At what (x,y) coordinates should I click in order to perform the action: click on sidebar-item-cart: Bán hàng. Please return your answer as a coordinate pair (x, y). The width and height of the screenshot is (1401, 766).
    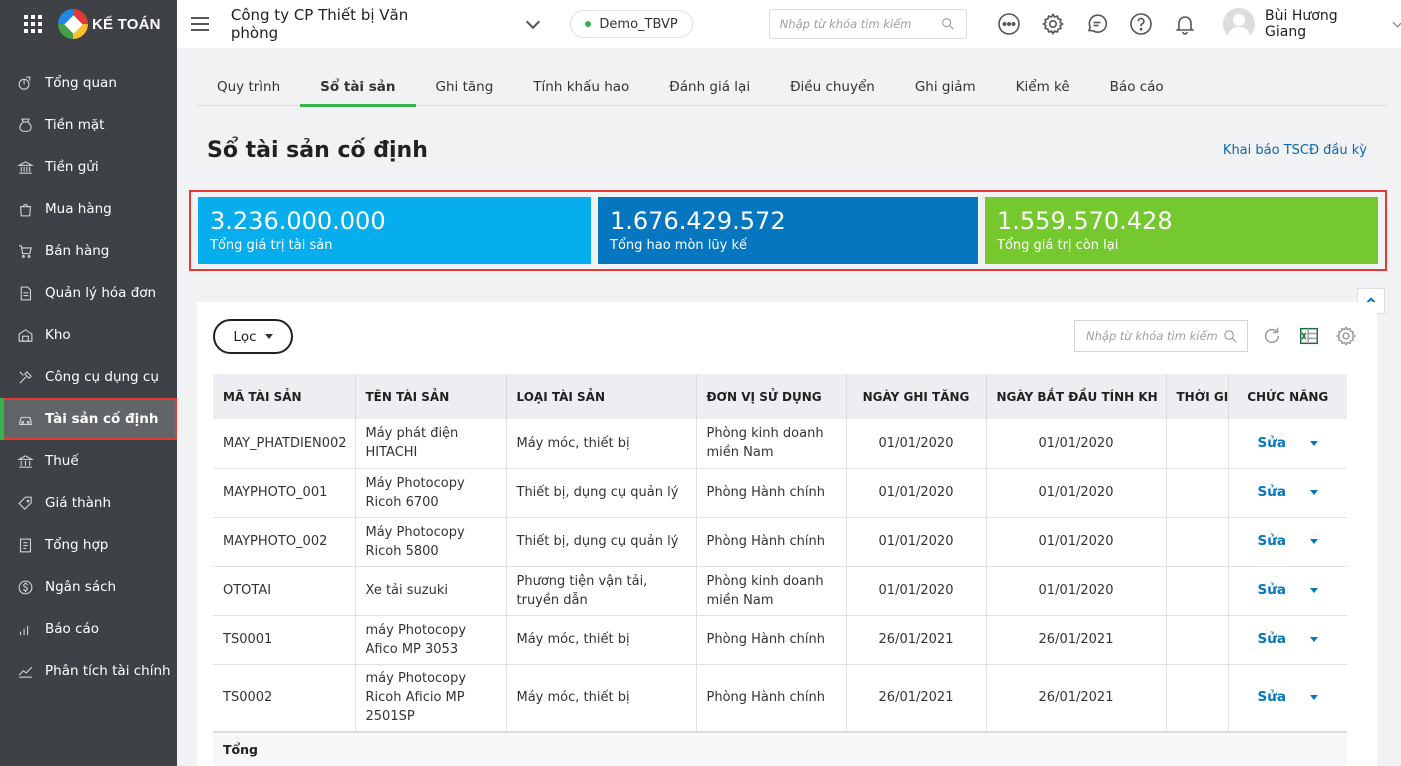
    Looking at the image, I should click on (88, 251).